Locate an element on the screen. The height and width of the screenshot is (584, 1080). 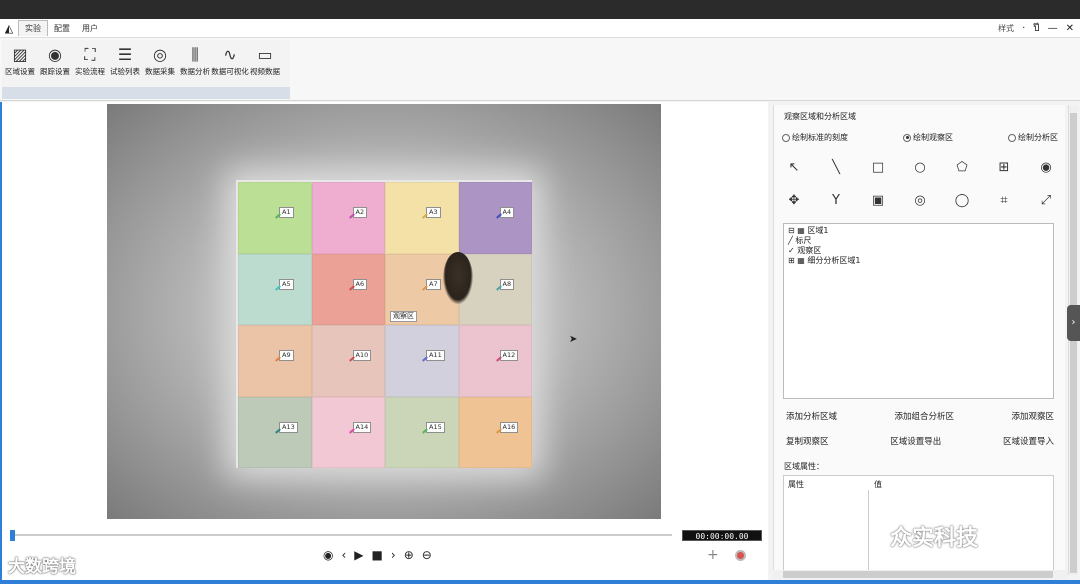
cross-maze-icon: ✥ is located at coordinates (794, 200).